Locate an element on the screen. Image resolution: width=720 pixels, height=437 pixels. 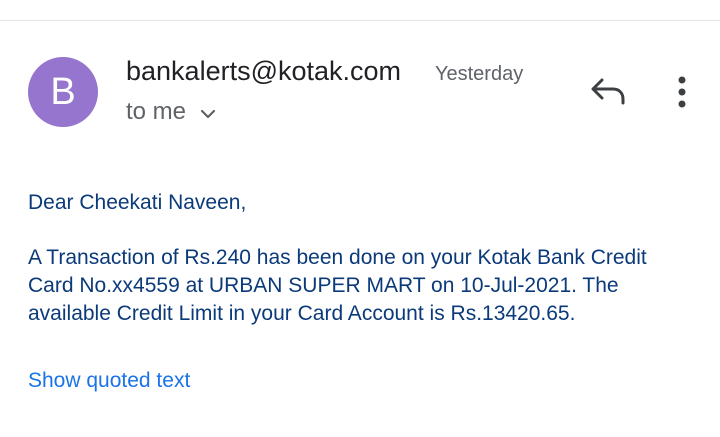
received-time: Yesterday is located at coordinates (479, 74).